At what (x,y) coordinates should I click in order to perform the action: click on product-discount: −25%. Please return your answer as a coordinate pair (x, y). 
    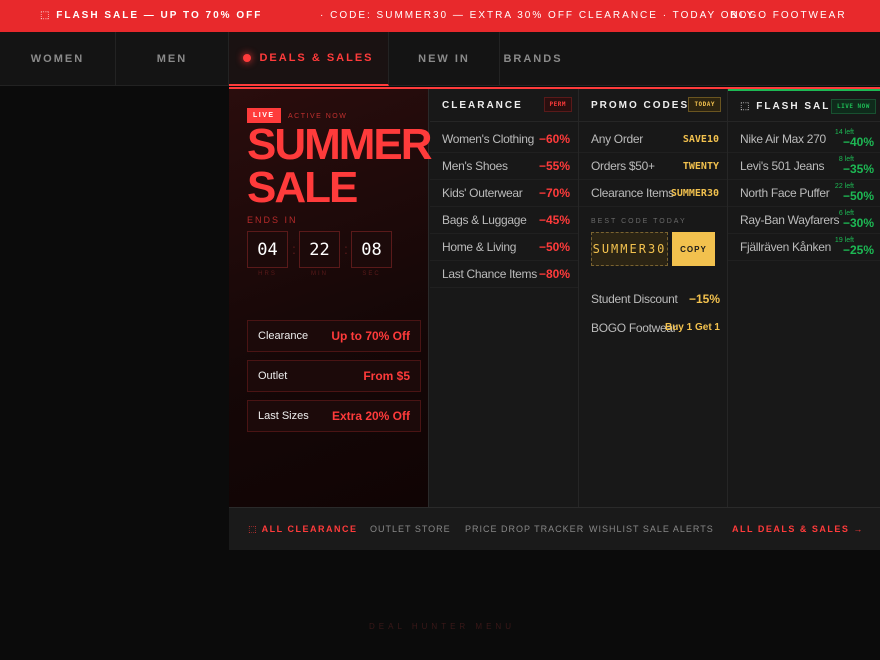
    Looking at the image, I should click on (858, 250).